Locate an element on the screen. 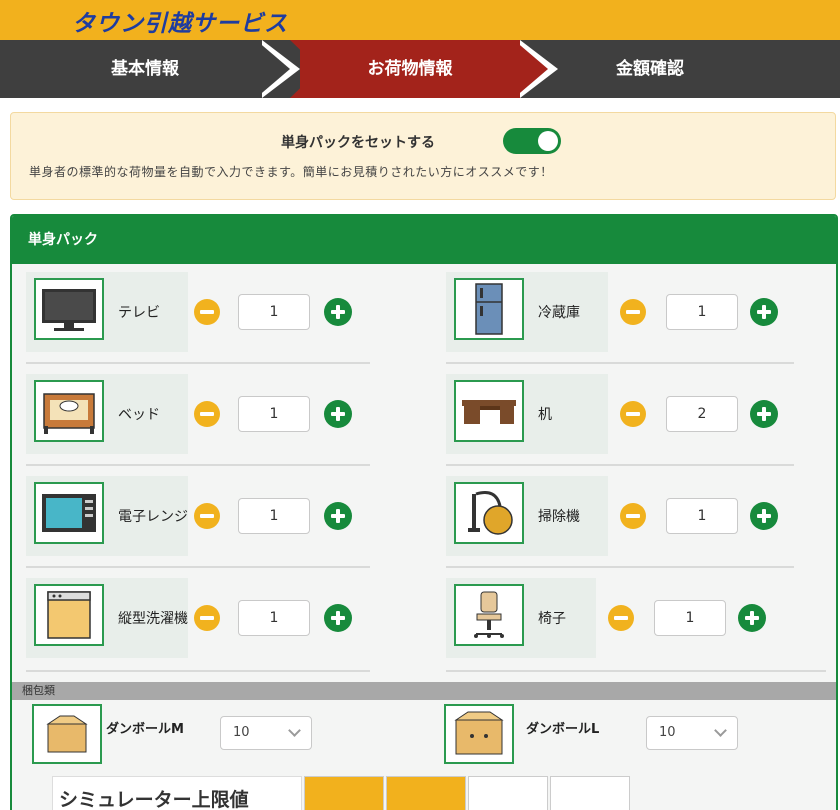 The height and width of the screenshot is (810, 840). simulator-row: シミュレーター上限値 is located at coordinates (442, 793).